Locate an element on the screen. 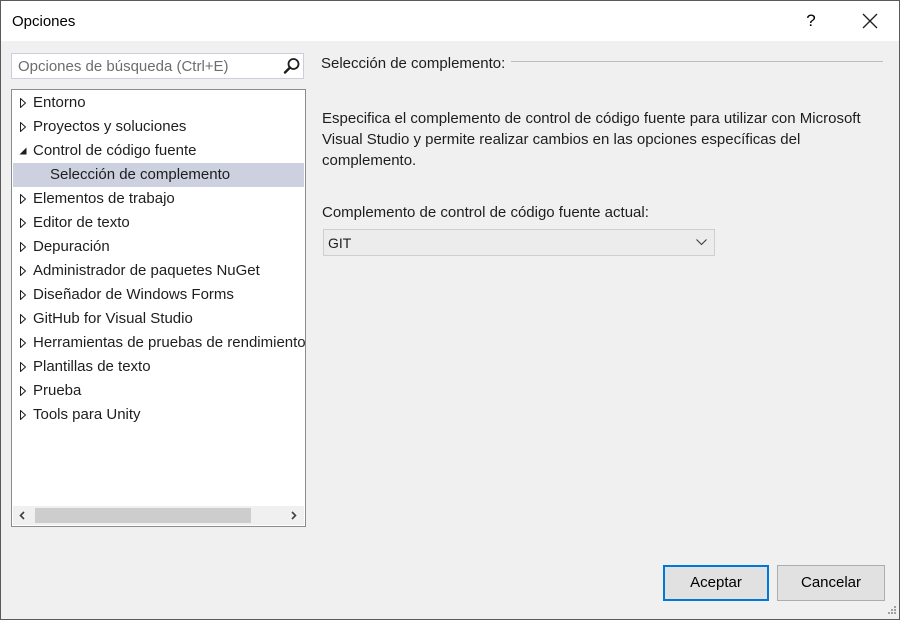 The width and height of the screenshot is (900, 620). title-bar: Opciones ? is located at coordinates (450, 21).